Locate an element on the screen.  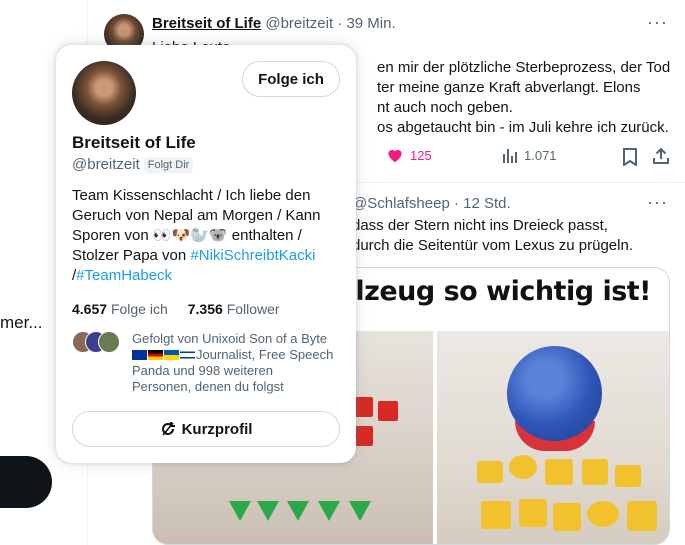
followers-stat: 7.356 Follower is located at coordinates (234, 309).